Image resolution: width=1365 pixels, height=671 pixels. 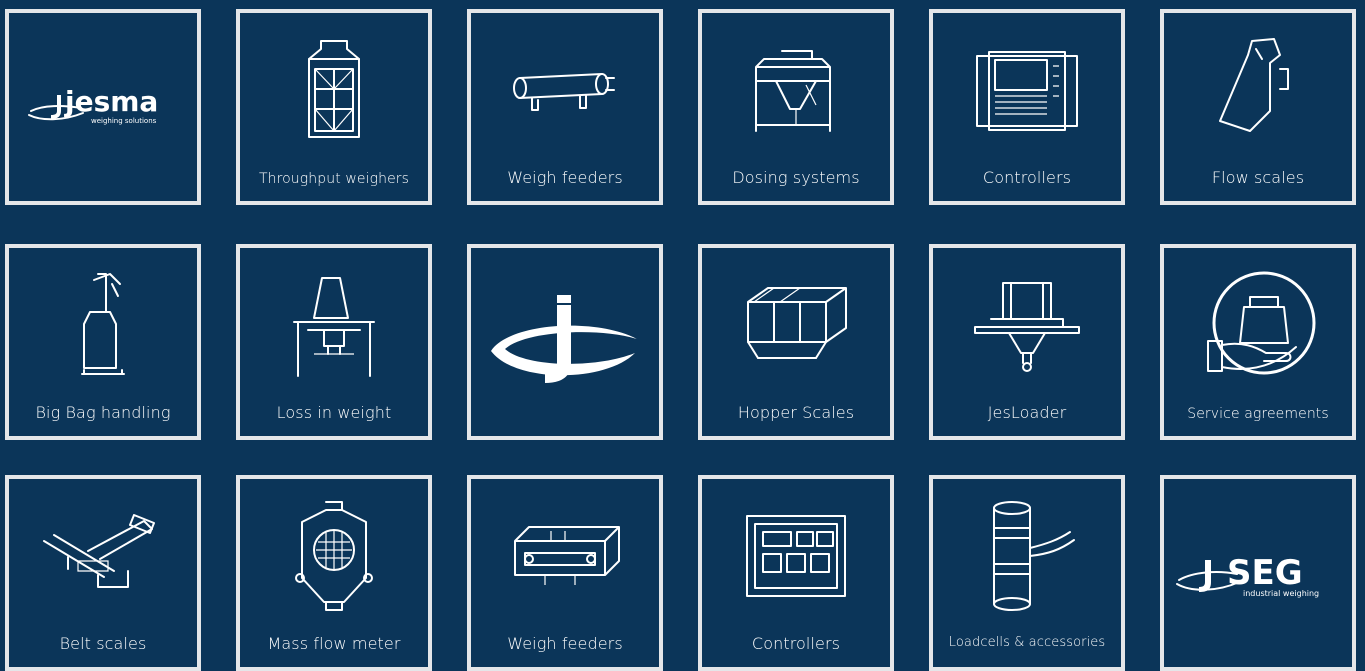 I want to click on tile-big-bag-handling: Big Bag handling, so click(x=103, y=342).